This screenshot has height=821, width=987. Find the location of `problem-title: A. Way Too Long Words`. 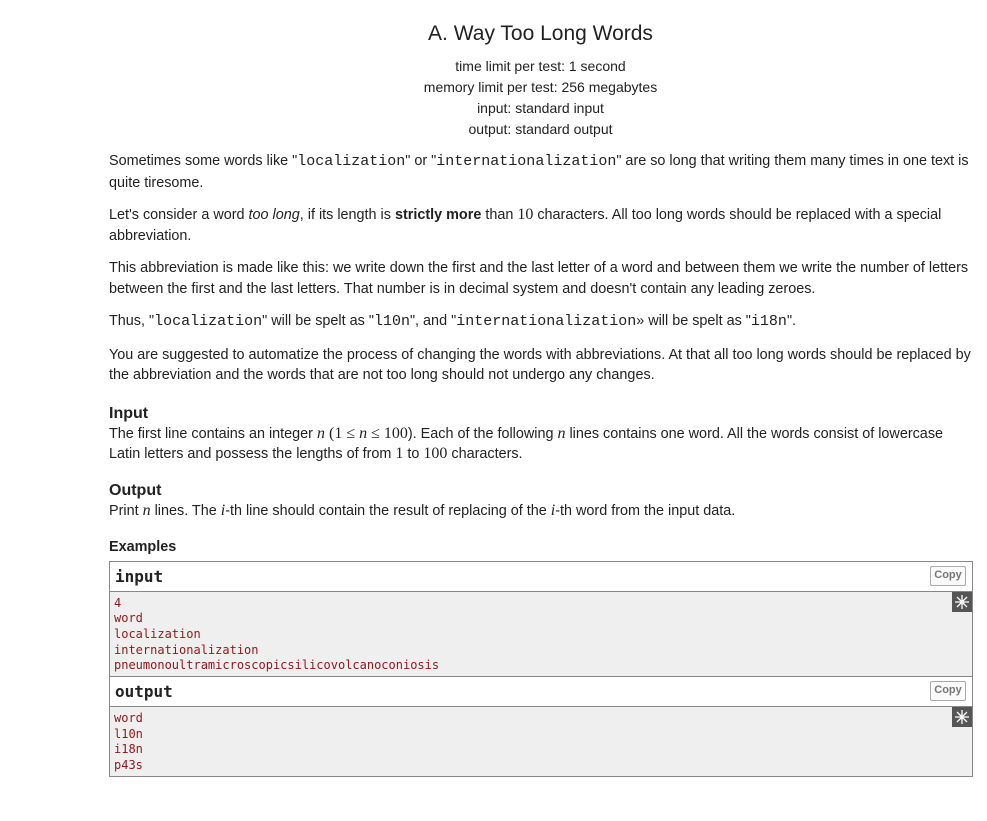

problem-title: A. Way Too Long Words is located at coordinates (540, 33).